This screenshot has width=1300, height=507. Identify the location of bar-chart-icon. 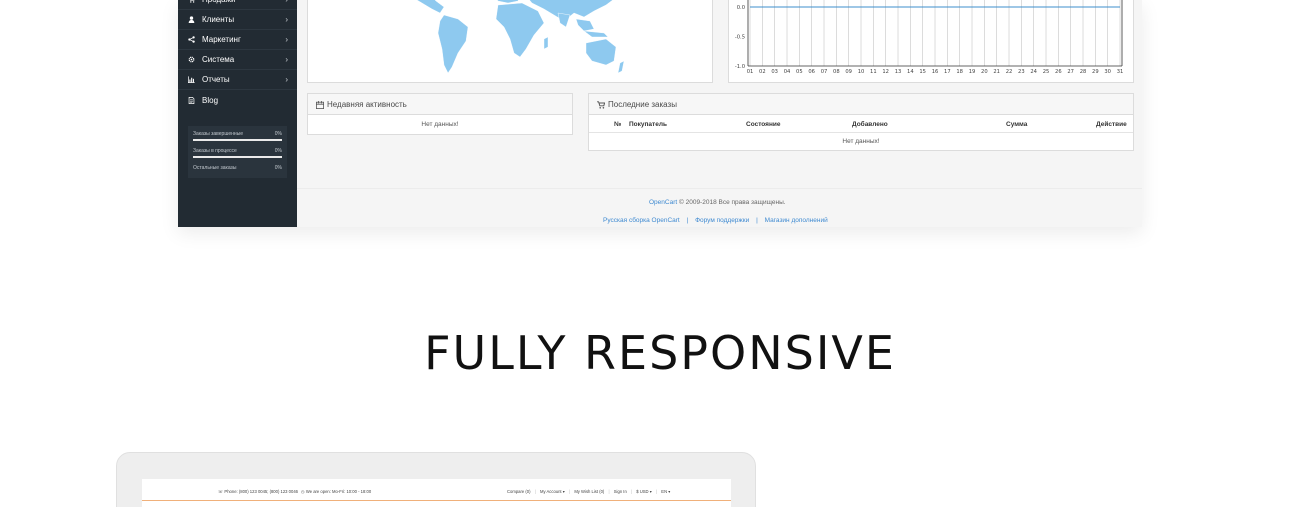
(191, 79).